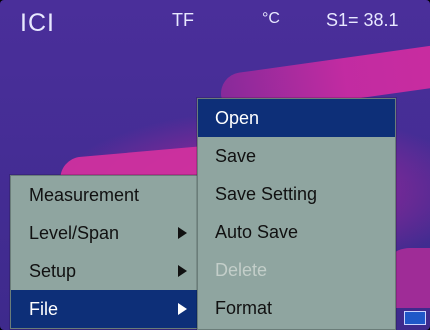  I want to click on menu-item-label: Level/Span, so click(74, 233).